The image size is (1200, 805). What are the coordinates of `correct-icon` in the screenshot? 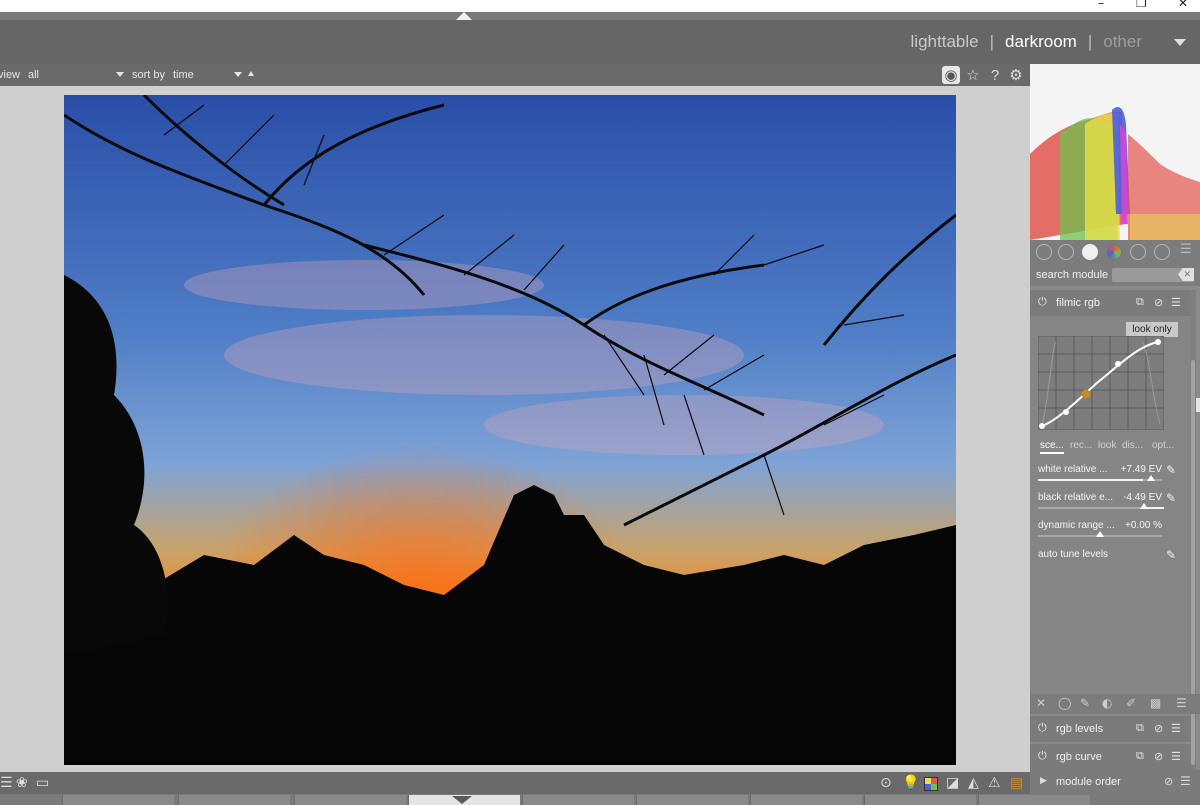 It's located at (1138, 252).